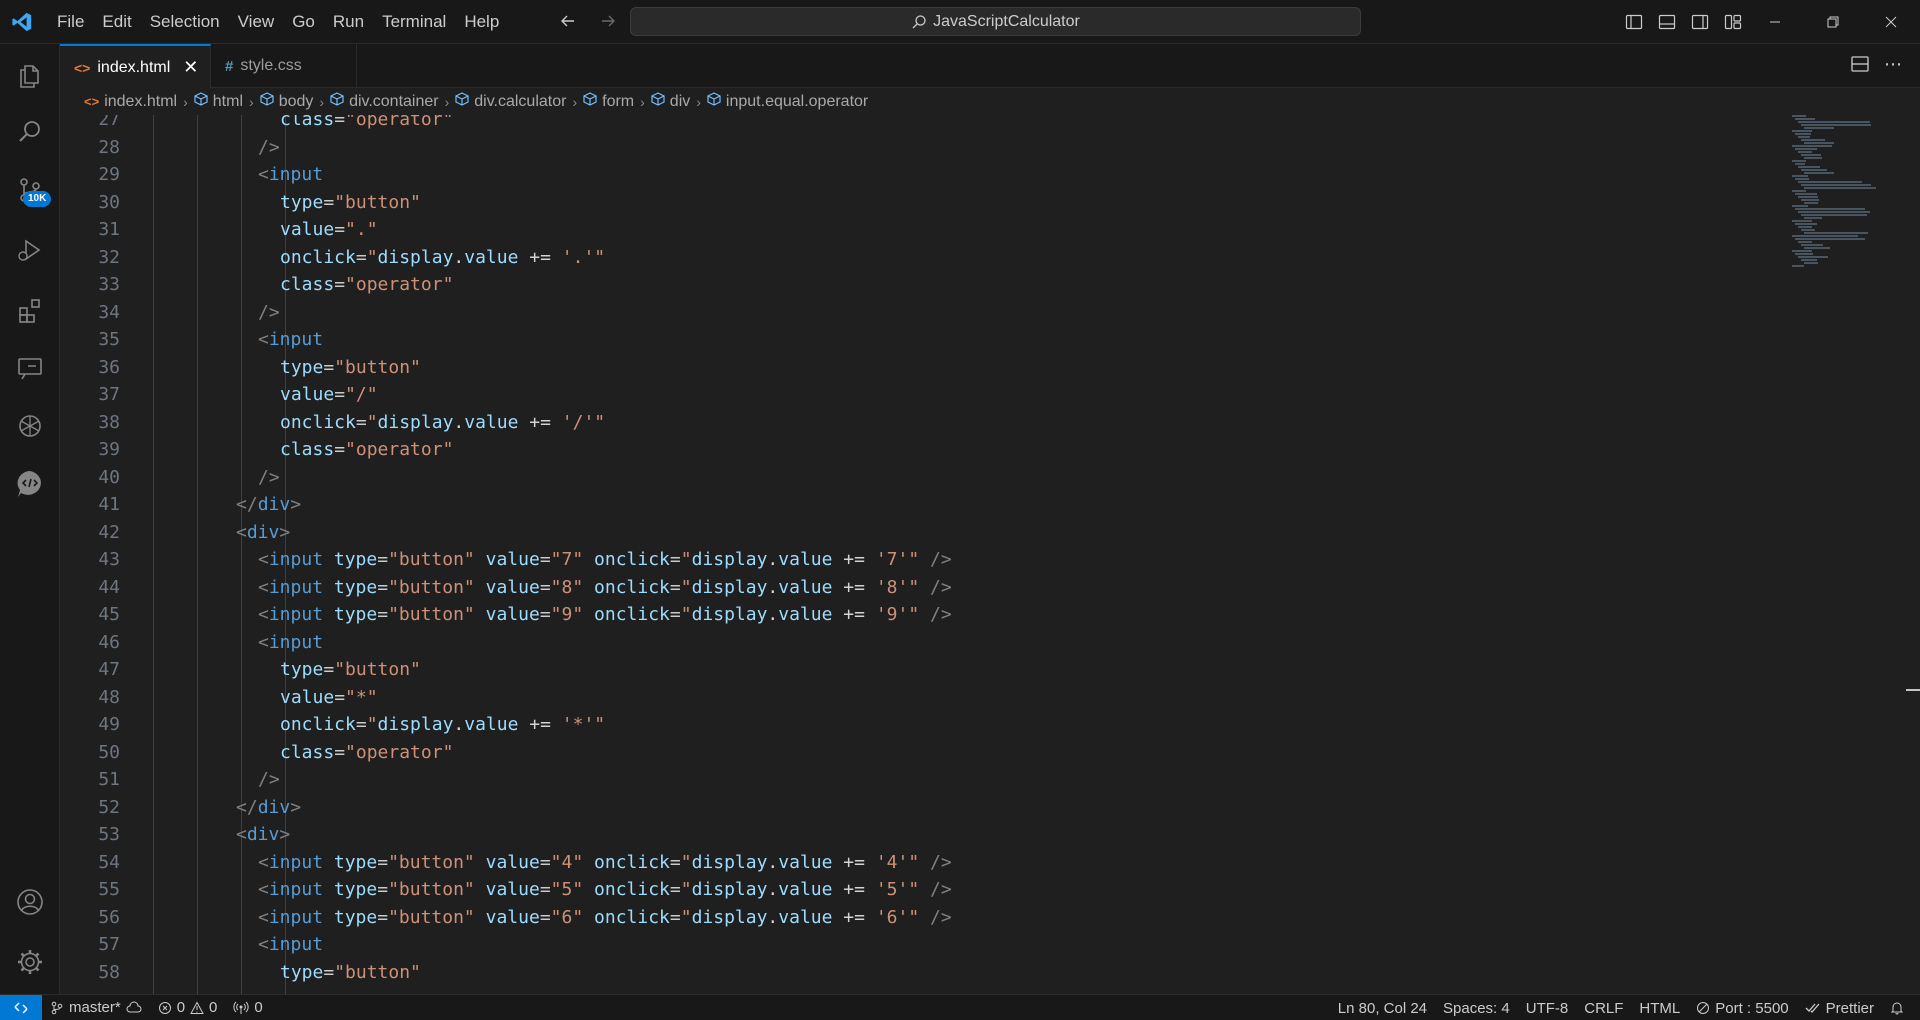  Describe the element at coordinates (910, 643) in the screenshot. I see `code-line: 46 <input` at that location.